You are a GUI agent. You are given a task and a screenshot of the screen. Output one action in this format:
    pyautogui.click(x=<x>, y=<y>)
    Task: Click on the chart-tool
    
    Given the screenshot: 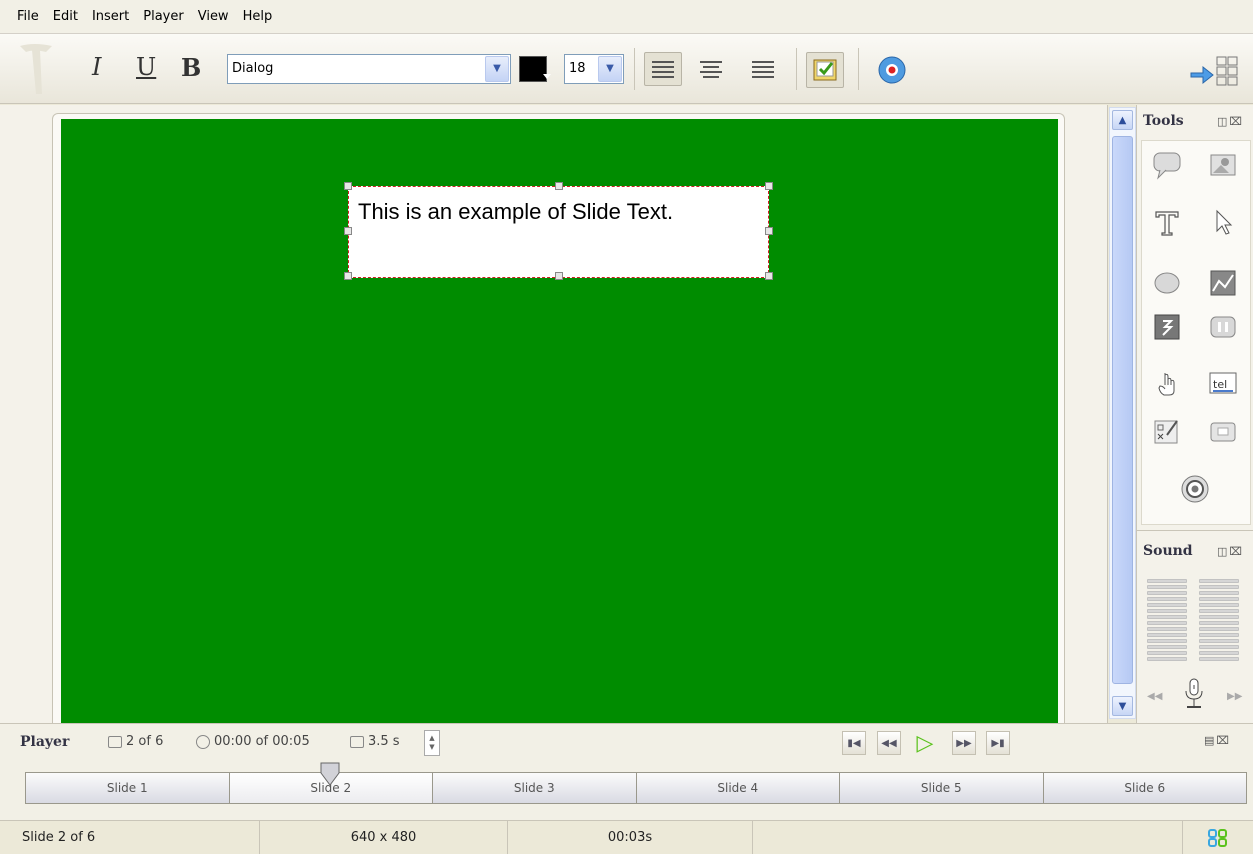 What is the action you would take?
    pyautogui.click(x=1223, y=283)
    